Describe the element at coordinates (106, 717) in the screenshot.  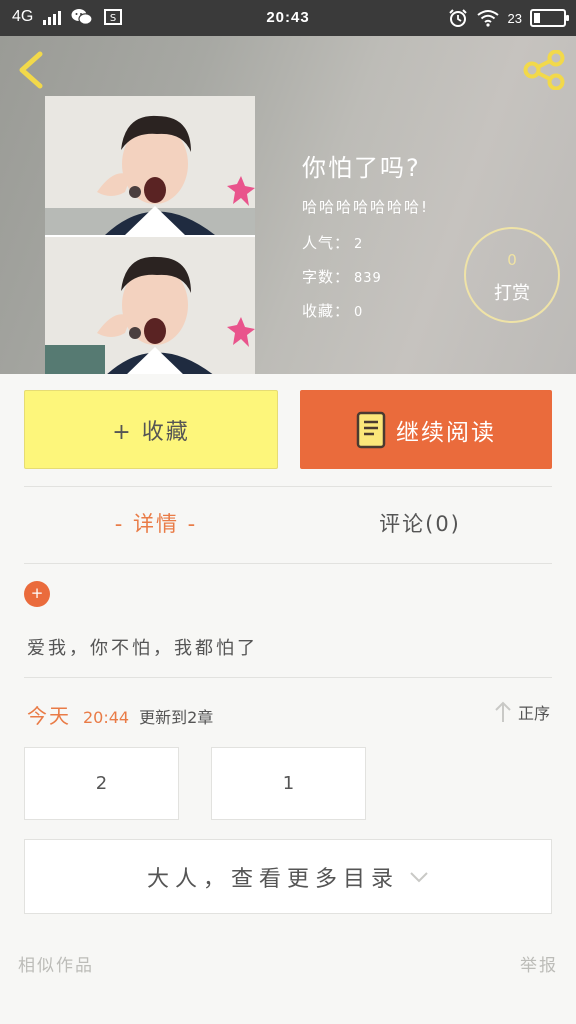
I see `update-time: 20:44` at that location.